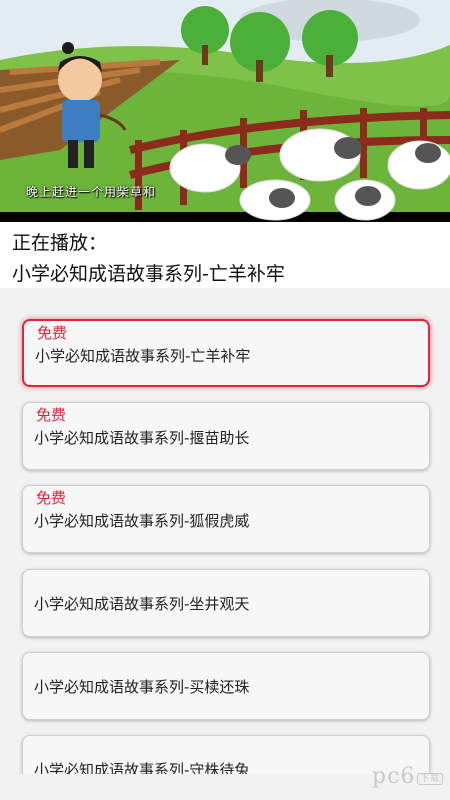  I want to click on watermark-logo: pc6 下载, so click(408, 776).